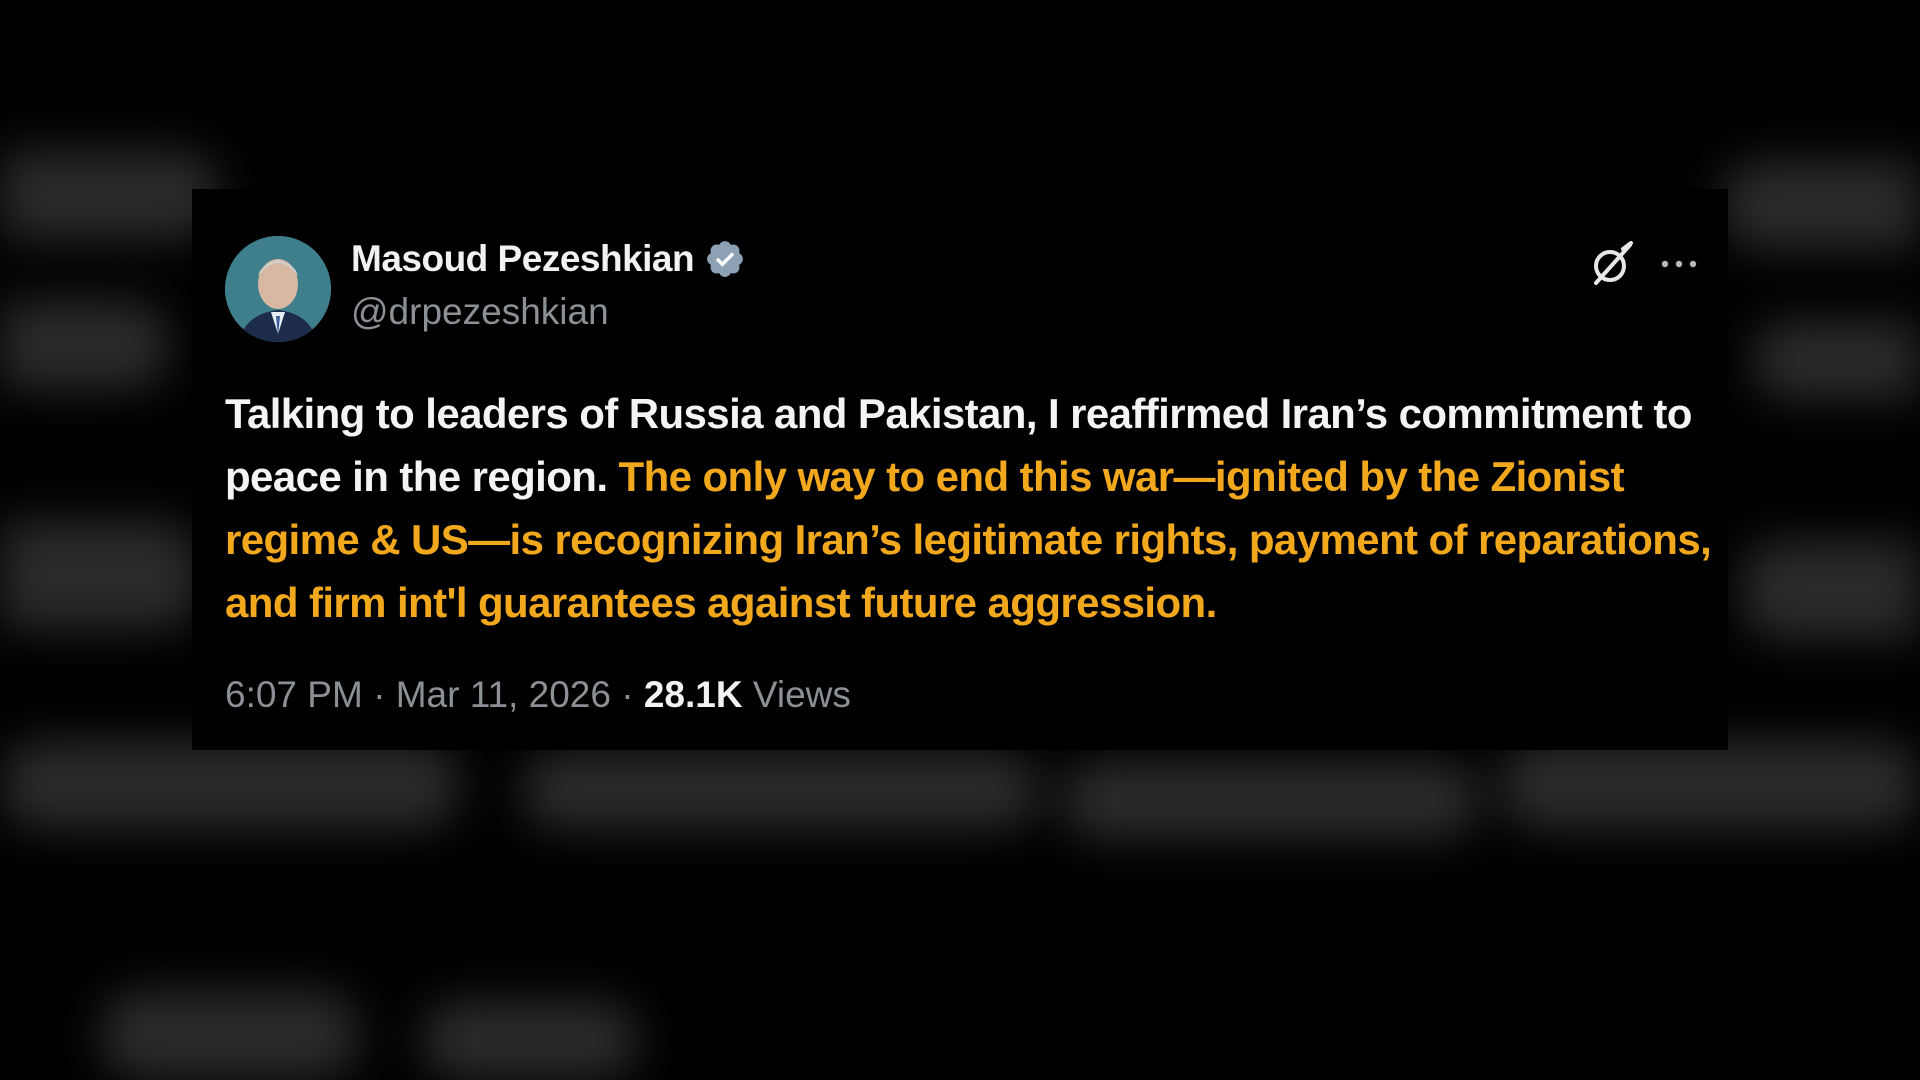 Image resolution: width=1920 pixels, height=1080 pixels. I want to click on tweet-metadata: 6:07 PM · Mar 11, 2026 · 28.1K Views, so click(538, 695).